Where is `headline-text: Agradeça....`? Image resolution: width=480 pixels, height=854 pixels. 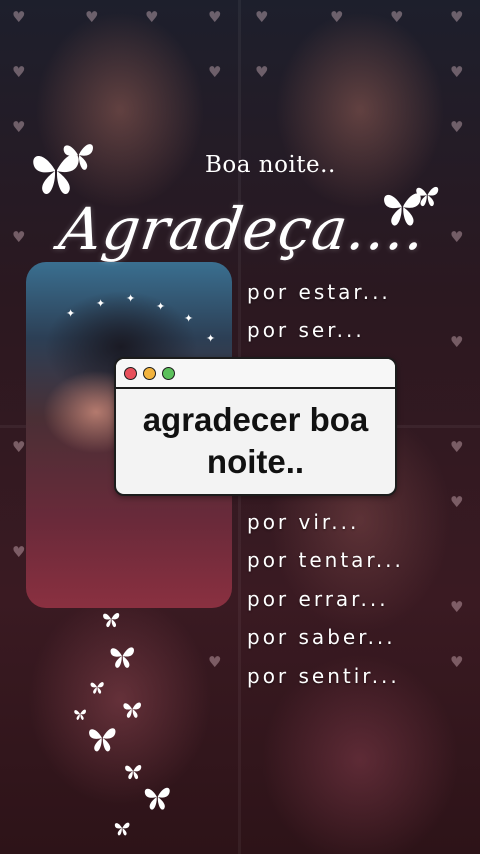
headline-text: Agradeça.... is located at coordinates (243, 229).